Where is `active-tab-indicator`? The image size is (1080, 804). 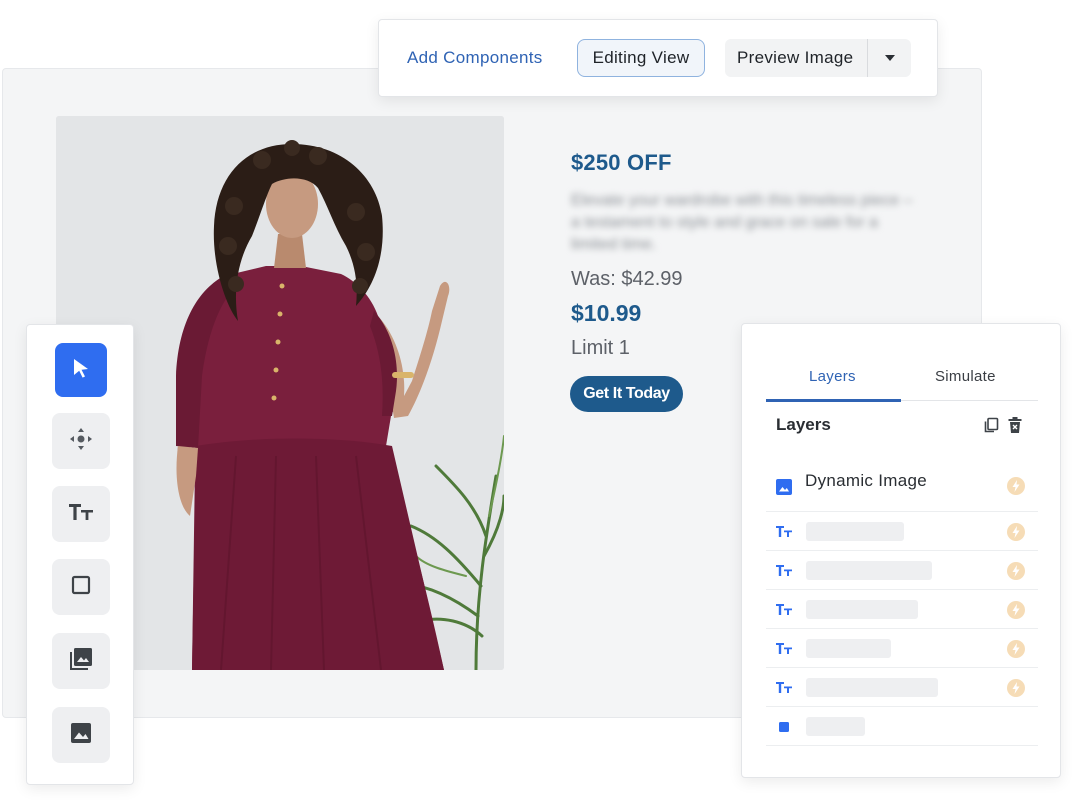 active-tab-indicator is located at coordinates (833, 400).